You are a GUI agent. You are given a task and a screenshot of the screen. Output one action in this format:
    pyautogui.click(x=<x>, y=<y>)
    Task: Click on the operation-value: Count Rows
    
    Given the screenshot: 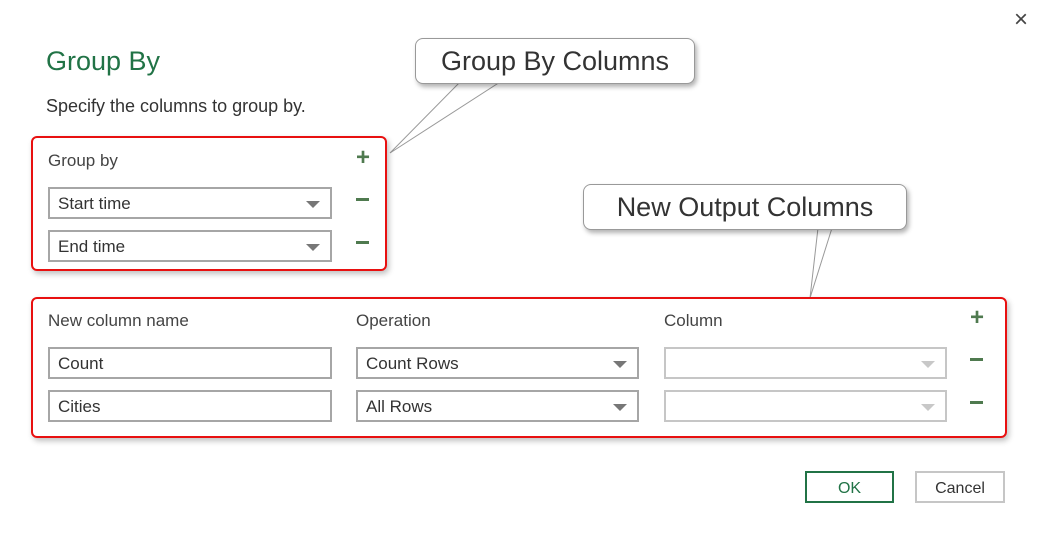 What is the action you would take?
    pyautogui.click(x=412, y=363)
    